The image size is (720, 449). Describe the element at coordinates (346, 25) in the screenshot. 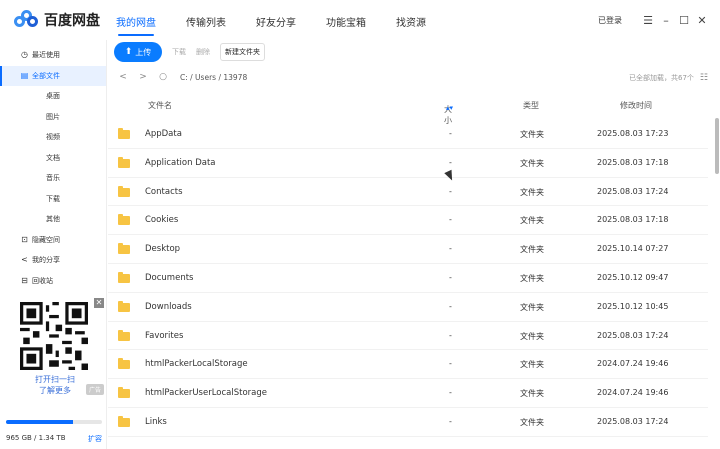

I see `tab-toolbox: 功能宝箱` at that location.